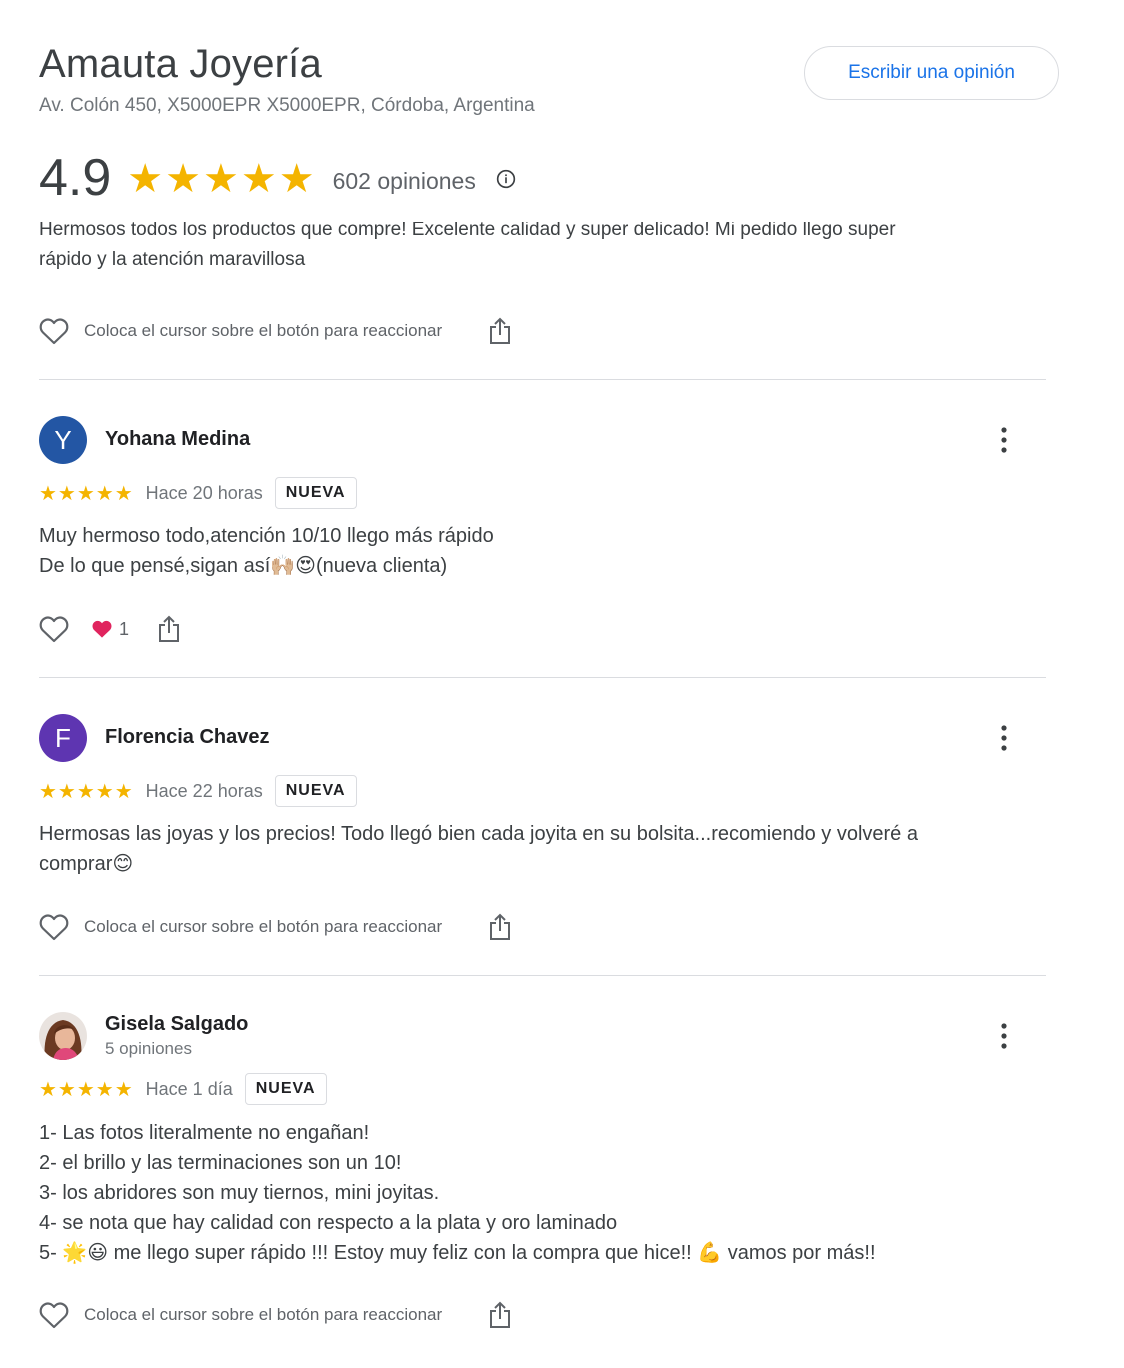 The width and height of the screenshot is (1124, 1368). What do you see at coordinates (63, 738) in the screenshot?
I see `avatar: F` at bounding box center [63, 738].